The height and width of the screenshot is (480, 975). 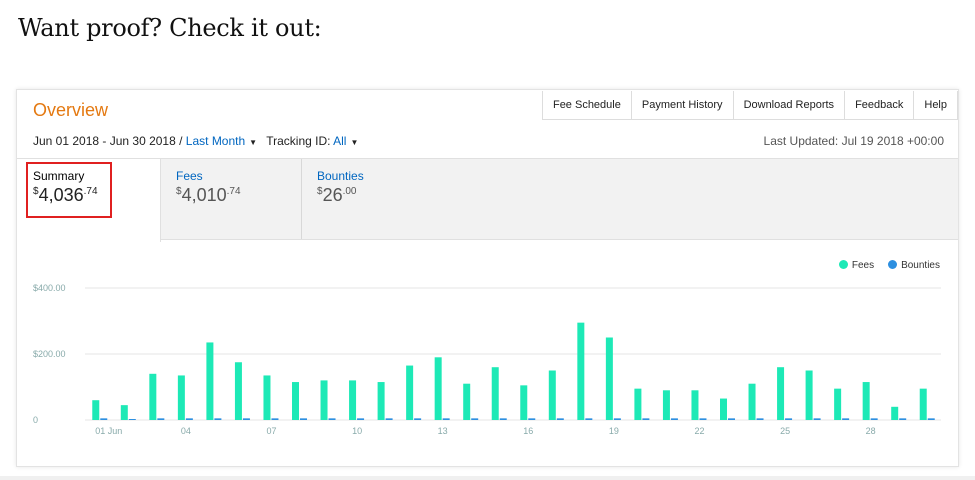 What do you see at coordinates (614, 431) in the screenshot?
I see `x-tick-label: 19` at bounding box center [614, 431].